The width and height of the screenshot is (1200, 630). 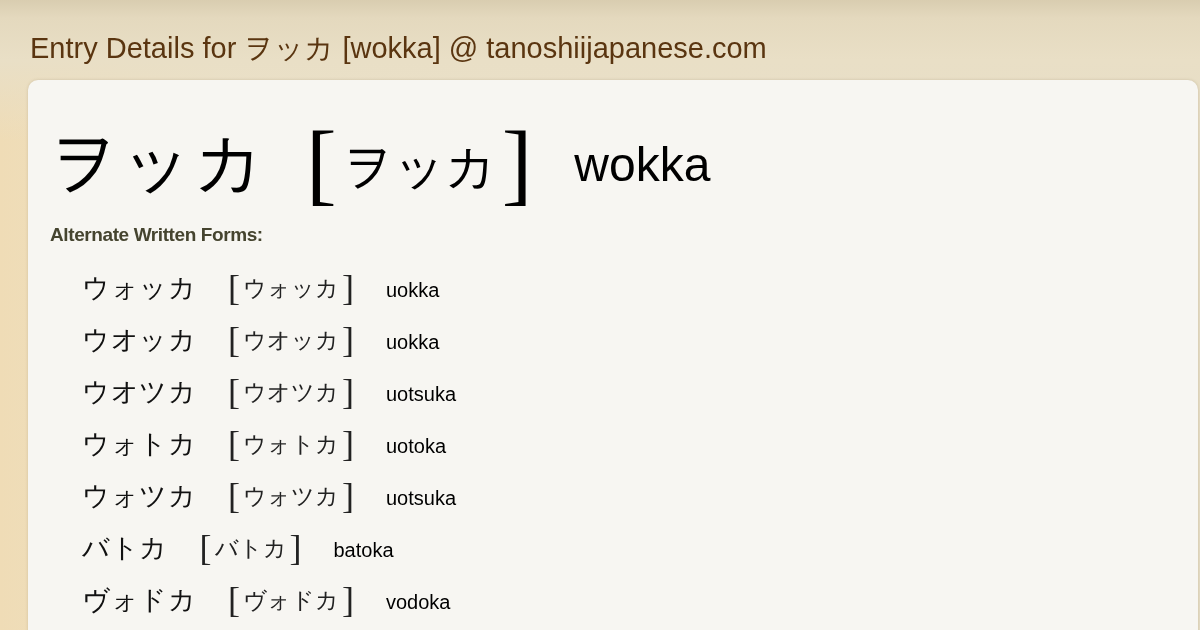 What do you see at coordinates (291, 289) in the screenshot?
I see `reading-text: ウォッカ` at bounding box center [291, 289].